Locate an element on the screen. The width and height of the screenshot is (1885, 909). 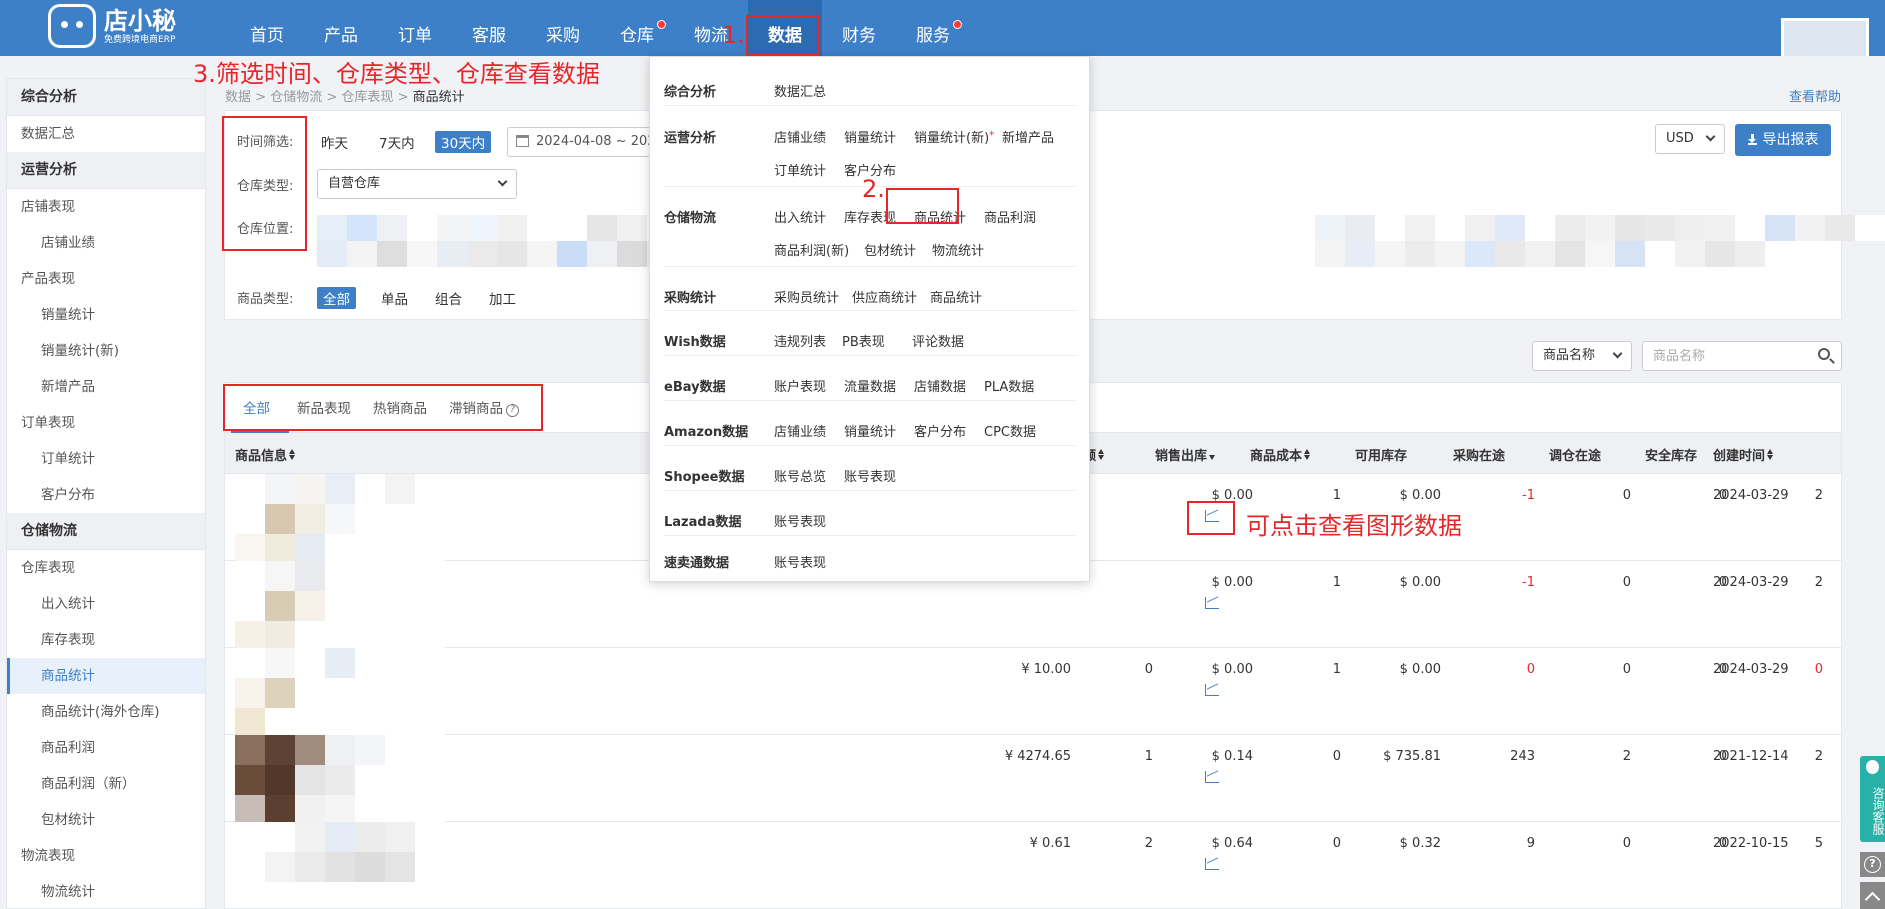
date-range-input: 2024-04-08 ~ 2024 is located at coordinates (587, 142).